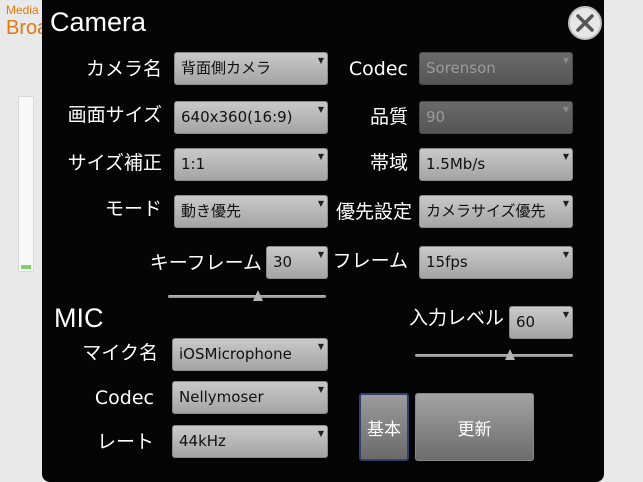 This screenshot has width=643, height=482. I want to click on input-level-dropdown: 60 ▼, so click(541, 322).